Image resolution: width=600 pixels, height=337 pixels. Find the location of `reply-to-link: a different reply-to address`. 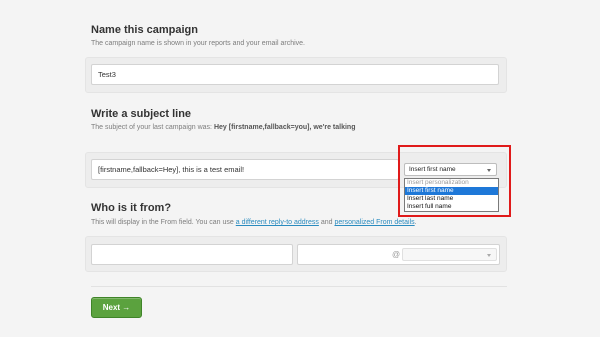

reply-to-link: a different reply-to address is located at coordinates (277, 222).